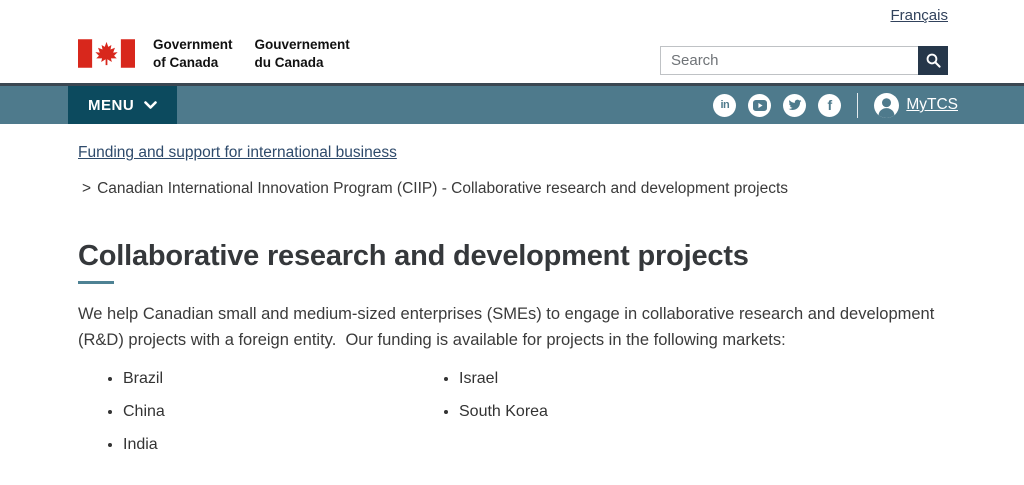 Image resolution: width=1024 pixels, height=485 pixels. I want to click on list-item: Israel, so click(503, 378).